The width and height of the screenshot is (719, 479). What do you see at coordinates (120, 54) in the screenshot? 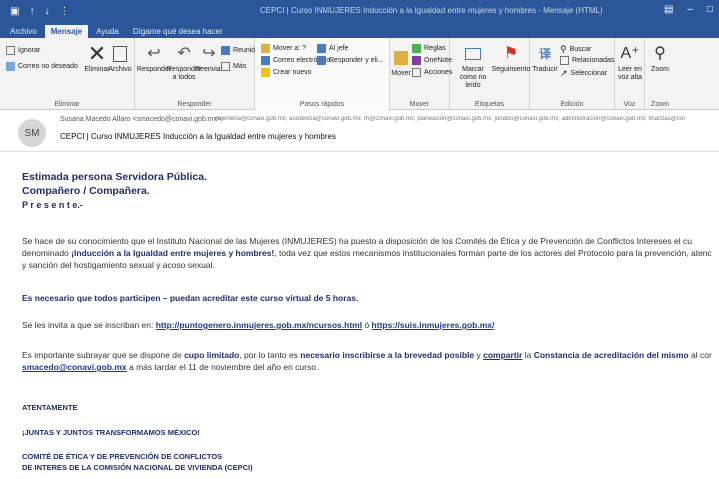
I see `archive-icon` at bounding box center [120, 54].